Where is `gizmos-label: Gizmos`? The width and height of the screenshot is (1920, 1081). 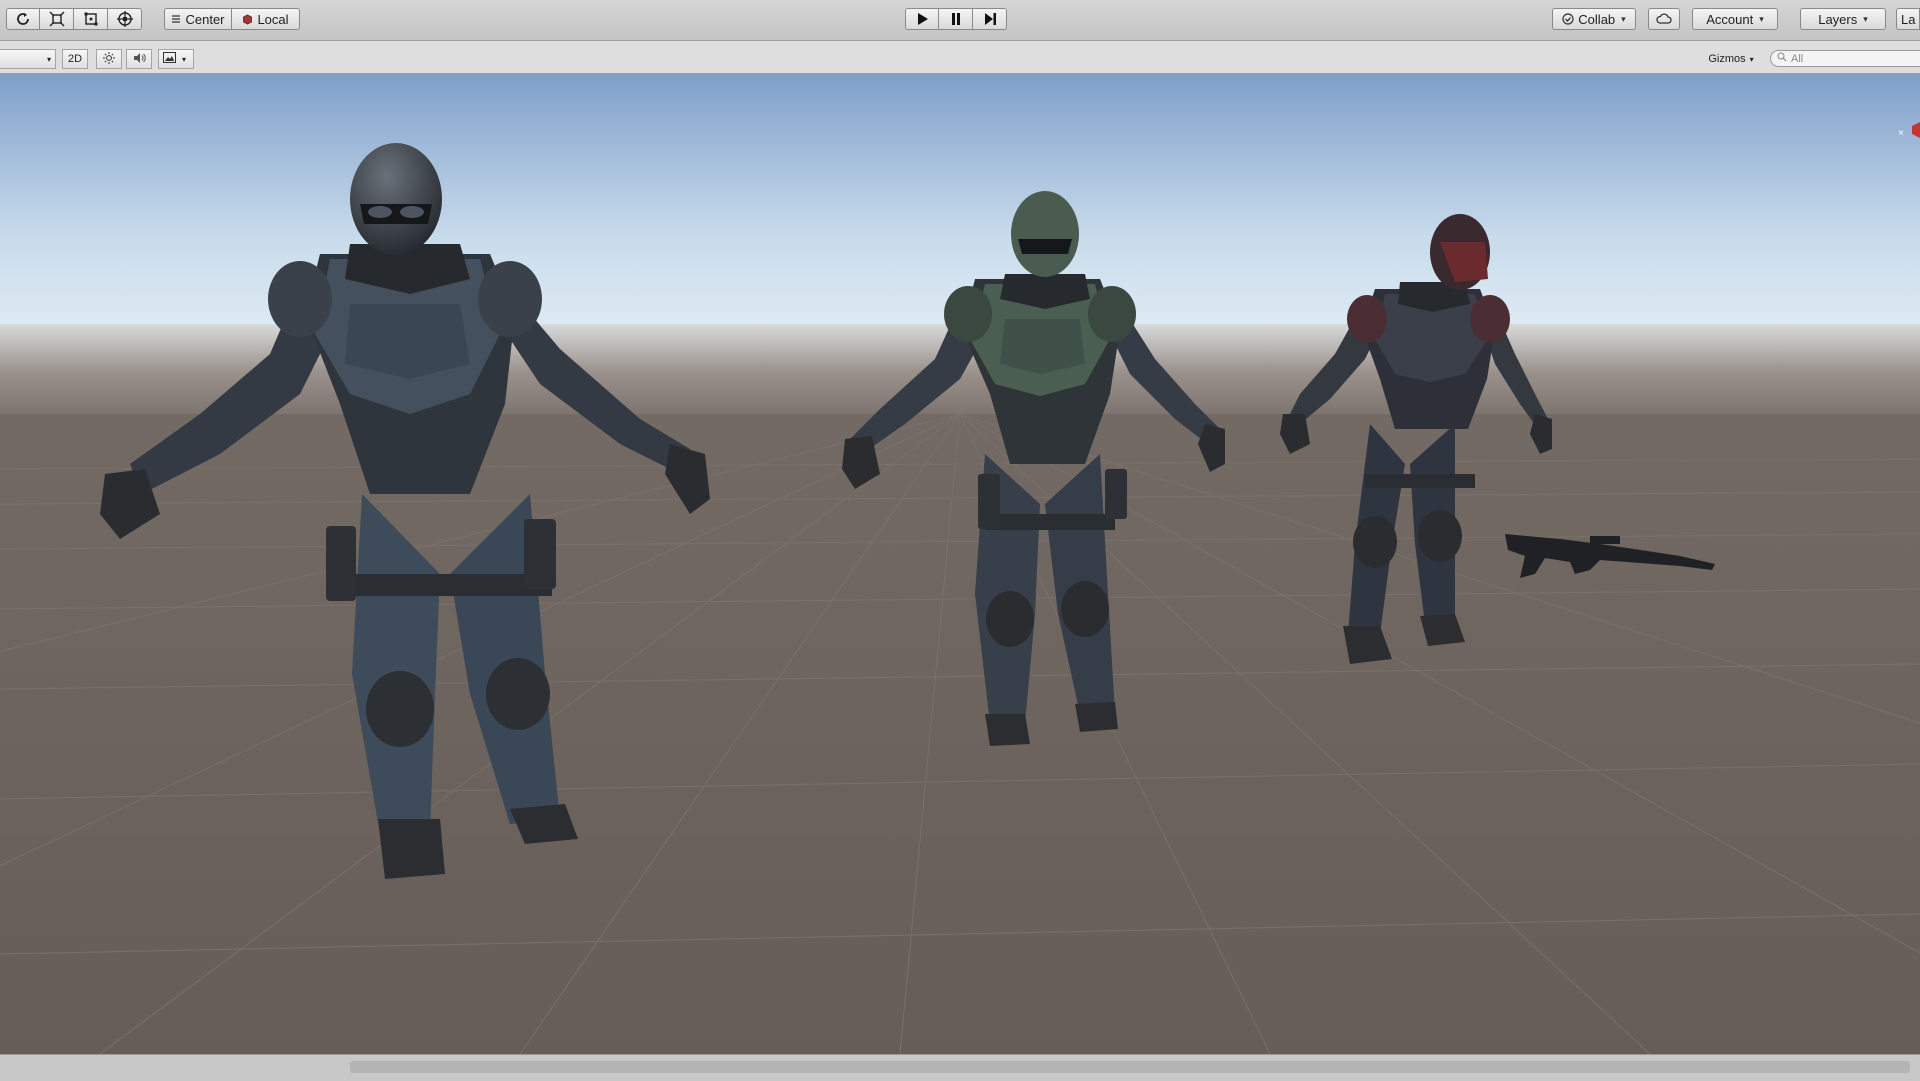
gizmos-label: Gizmos is located at coordinates (1727, 59).